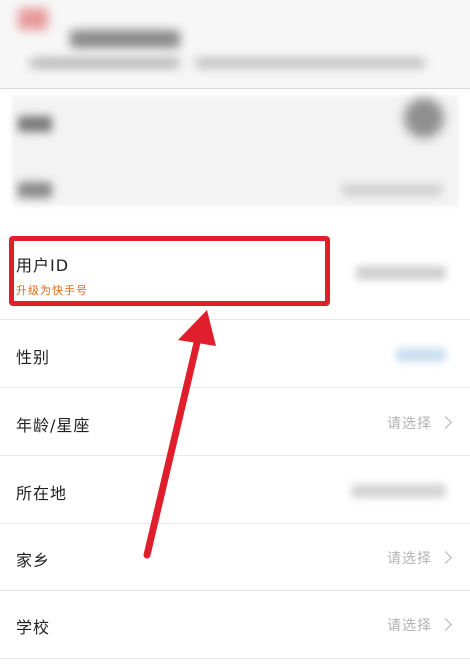 Image resolution: width=470 pixels, height=669 pixels. I want to click on annotation-arrow, so click(179, 434).